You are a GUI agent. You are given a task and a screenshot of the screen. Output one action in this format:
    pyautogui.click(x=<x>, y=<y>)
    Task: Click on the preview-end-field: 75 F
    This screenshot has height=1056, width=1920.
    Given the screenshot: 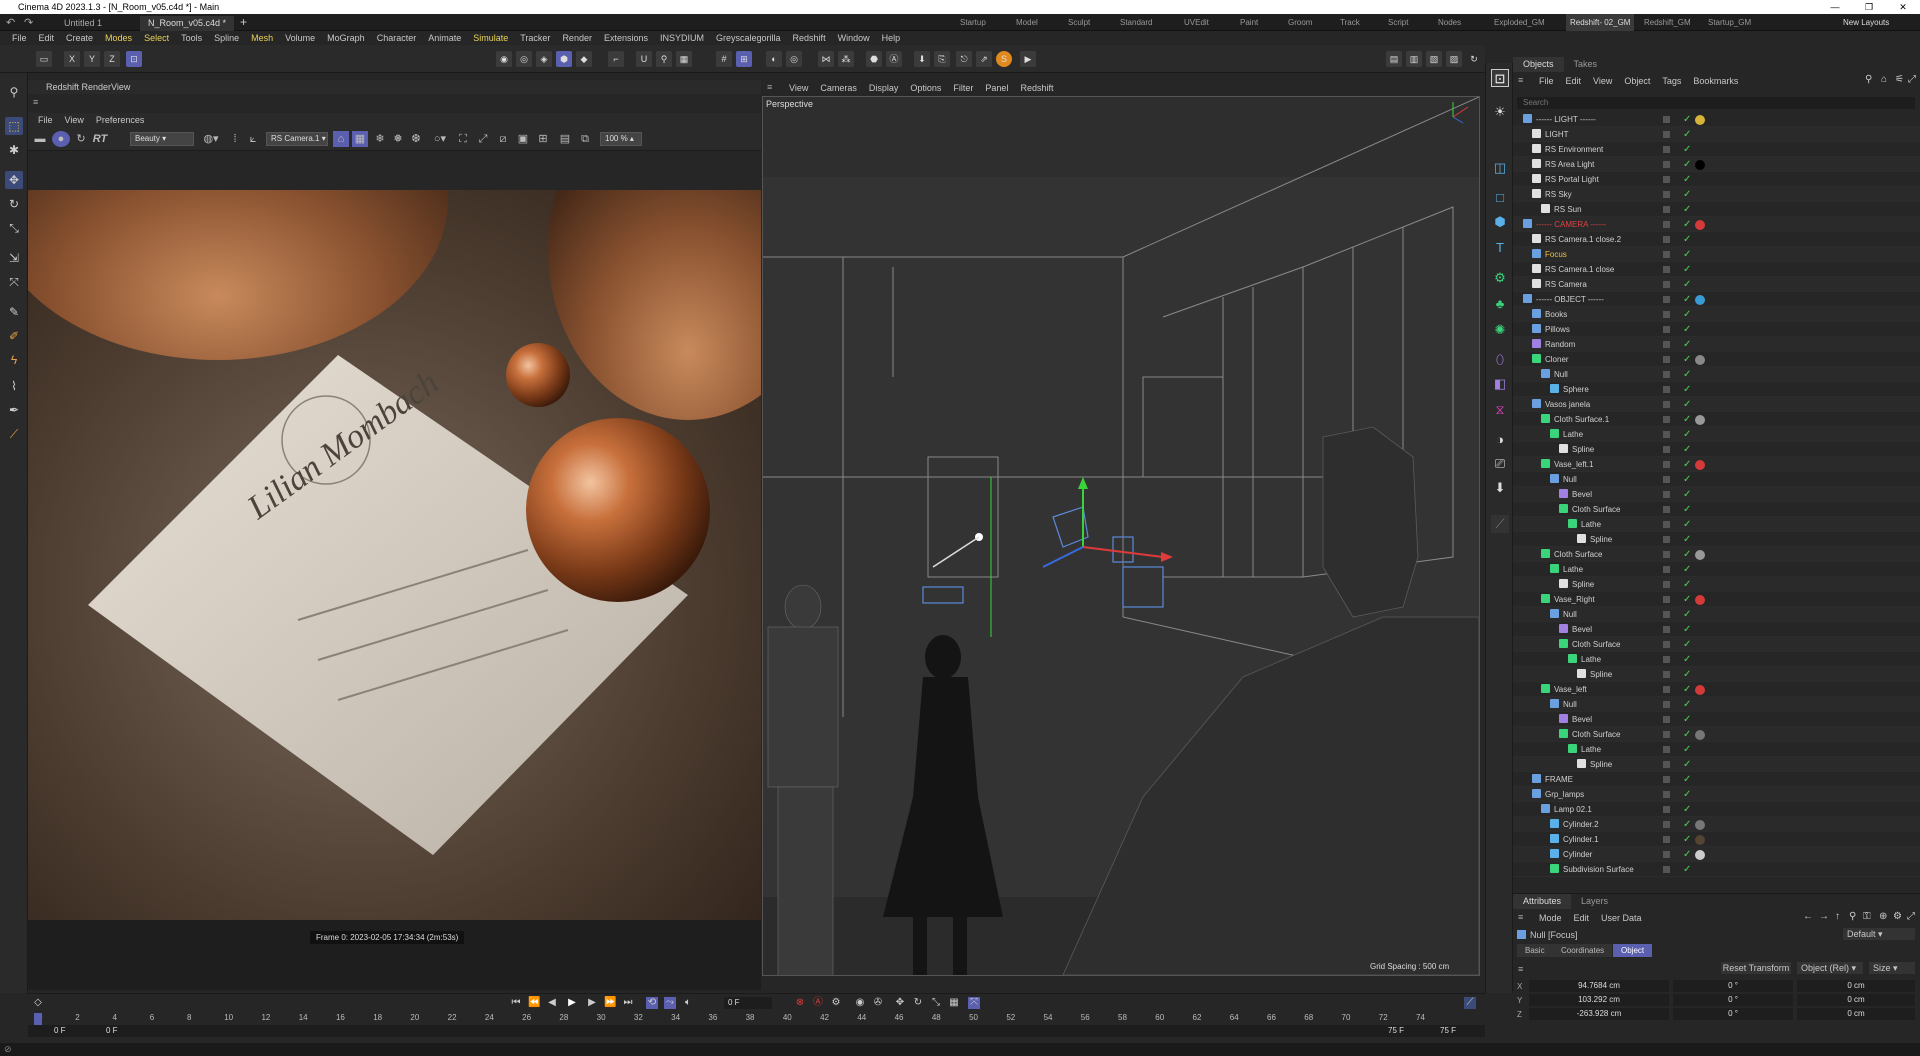 What is the action you would take?
    pyautogui.click(x=1396, y=1030)
    